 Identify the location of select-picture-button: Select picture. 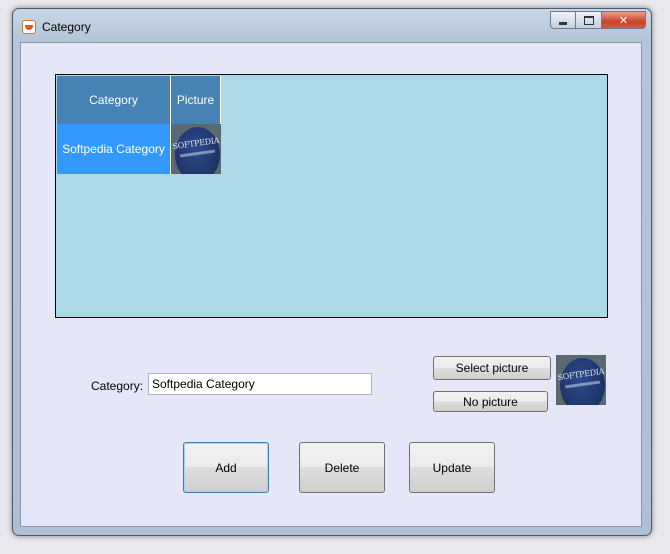
(492, 368).